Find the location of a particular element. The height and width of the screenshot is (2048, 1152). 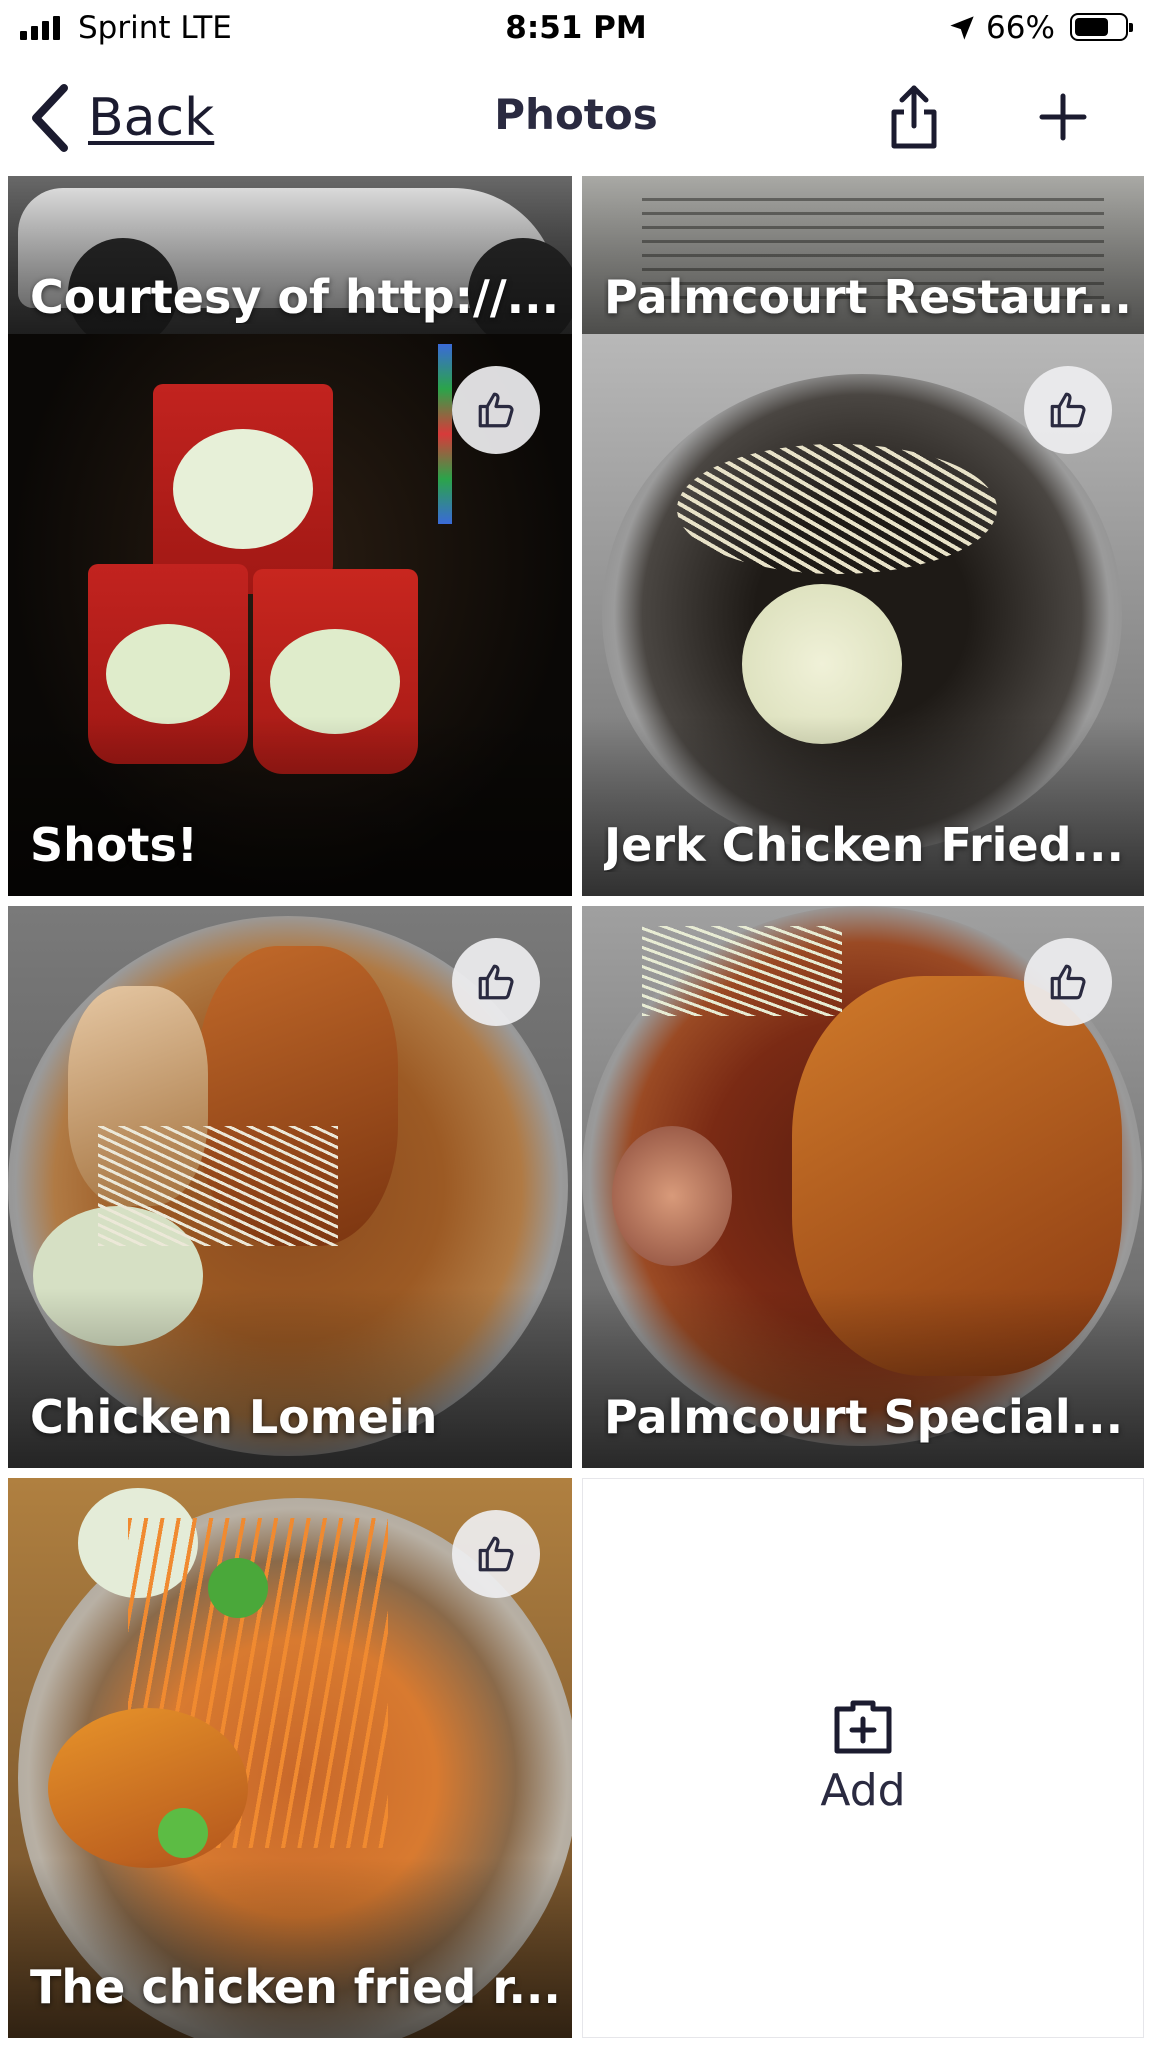

navigation-bar: Back Photos is located at coordinates (576, 118).